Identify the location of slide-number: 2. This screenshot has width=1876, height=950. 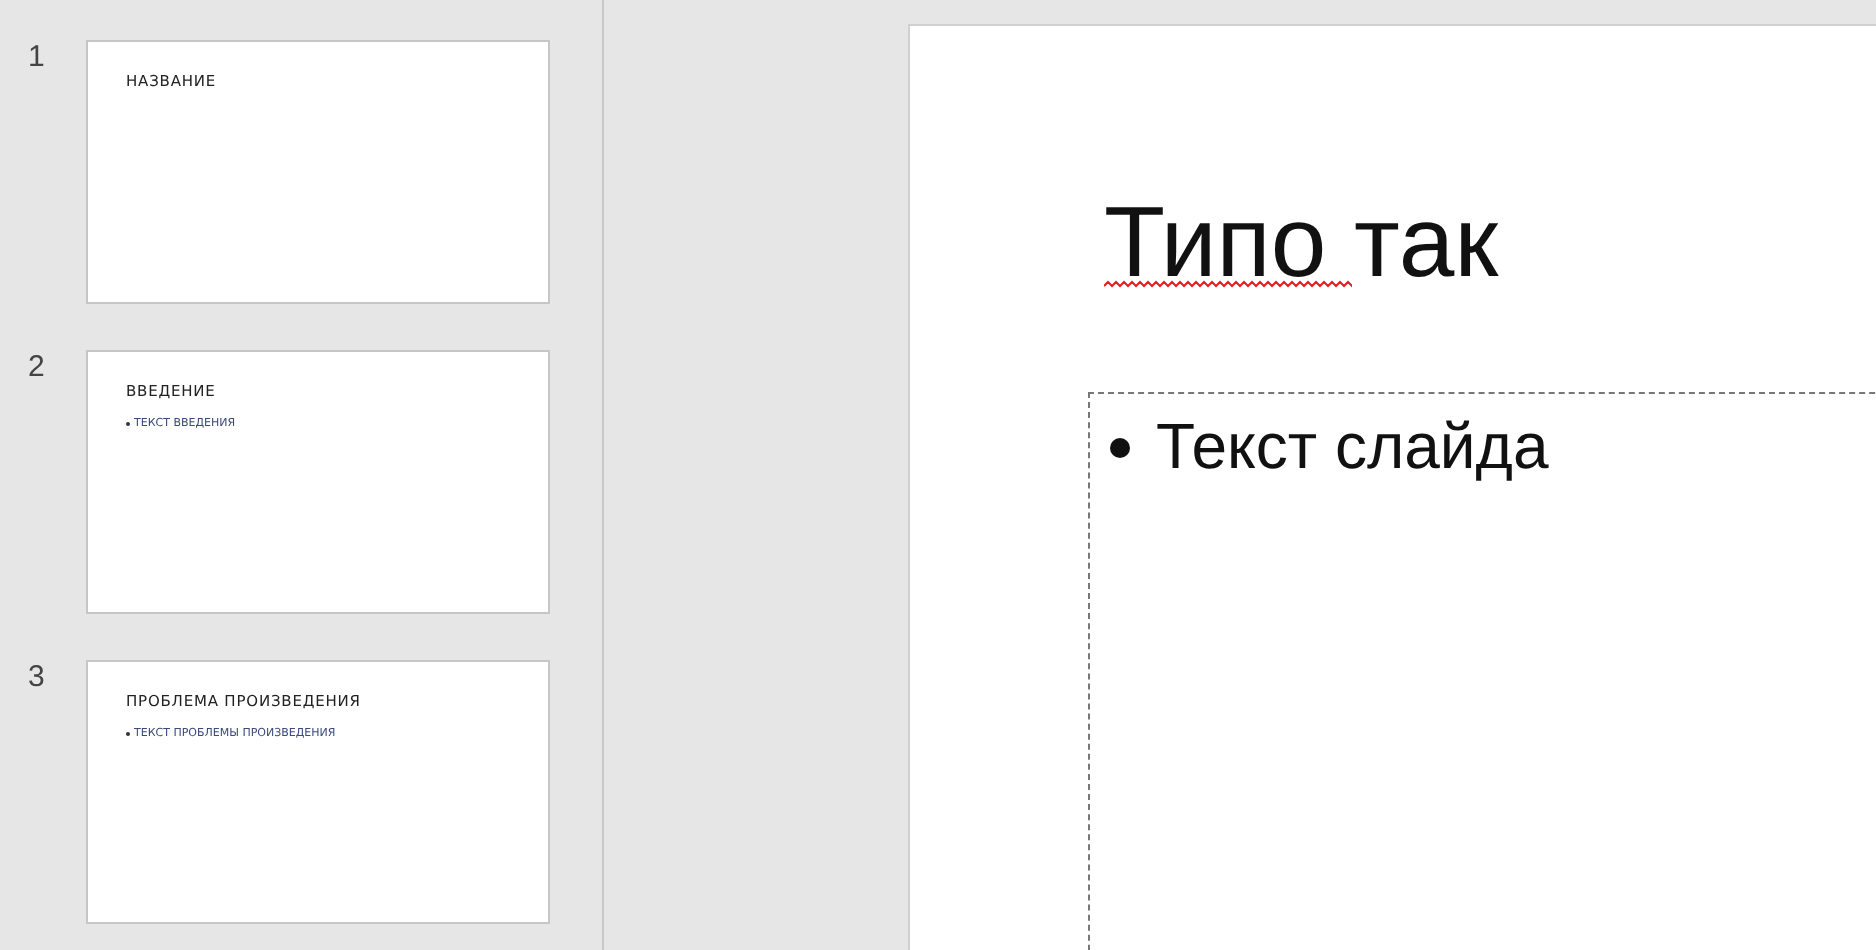
(36, 367).